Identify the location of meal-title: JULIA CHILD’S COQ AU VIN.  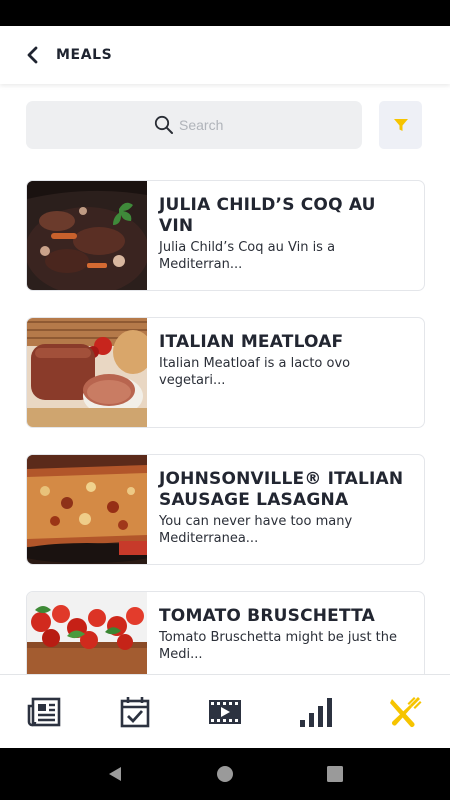
(267, 215).